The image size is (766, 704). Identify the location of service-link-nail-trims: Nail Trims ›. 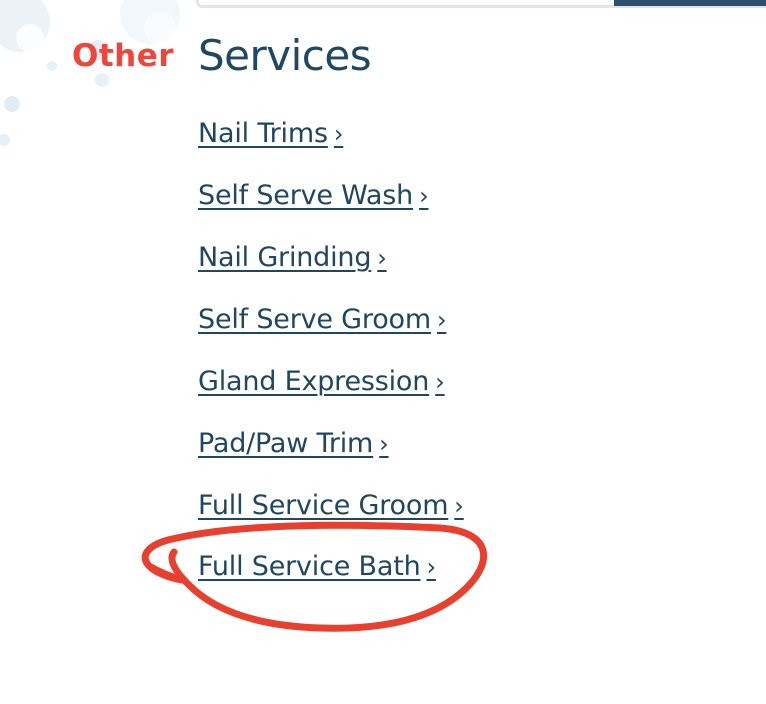
(270, 133).